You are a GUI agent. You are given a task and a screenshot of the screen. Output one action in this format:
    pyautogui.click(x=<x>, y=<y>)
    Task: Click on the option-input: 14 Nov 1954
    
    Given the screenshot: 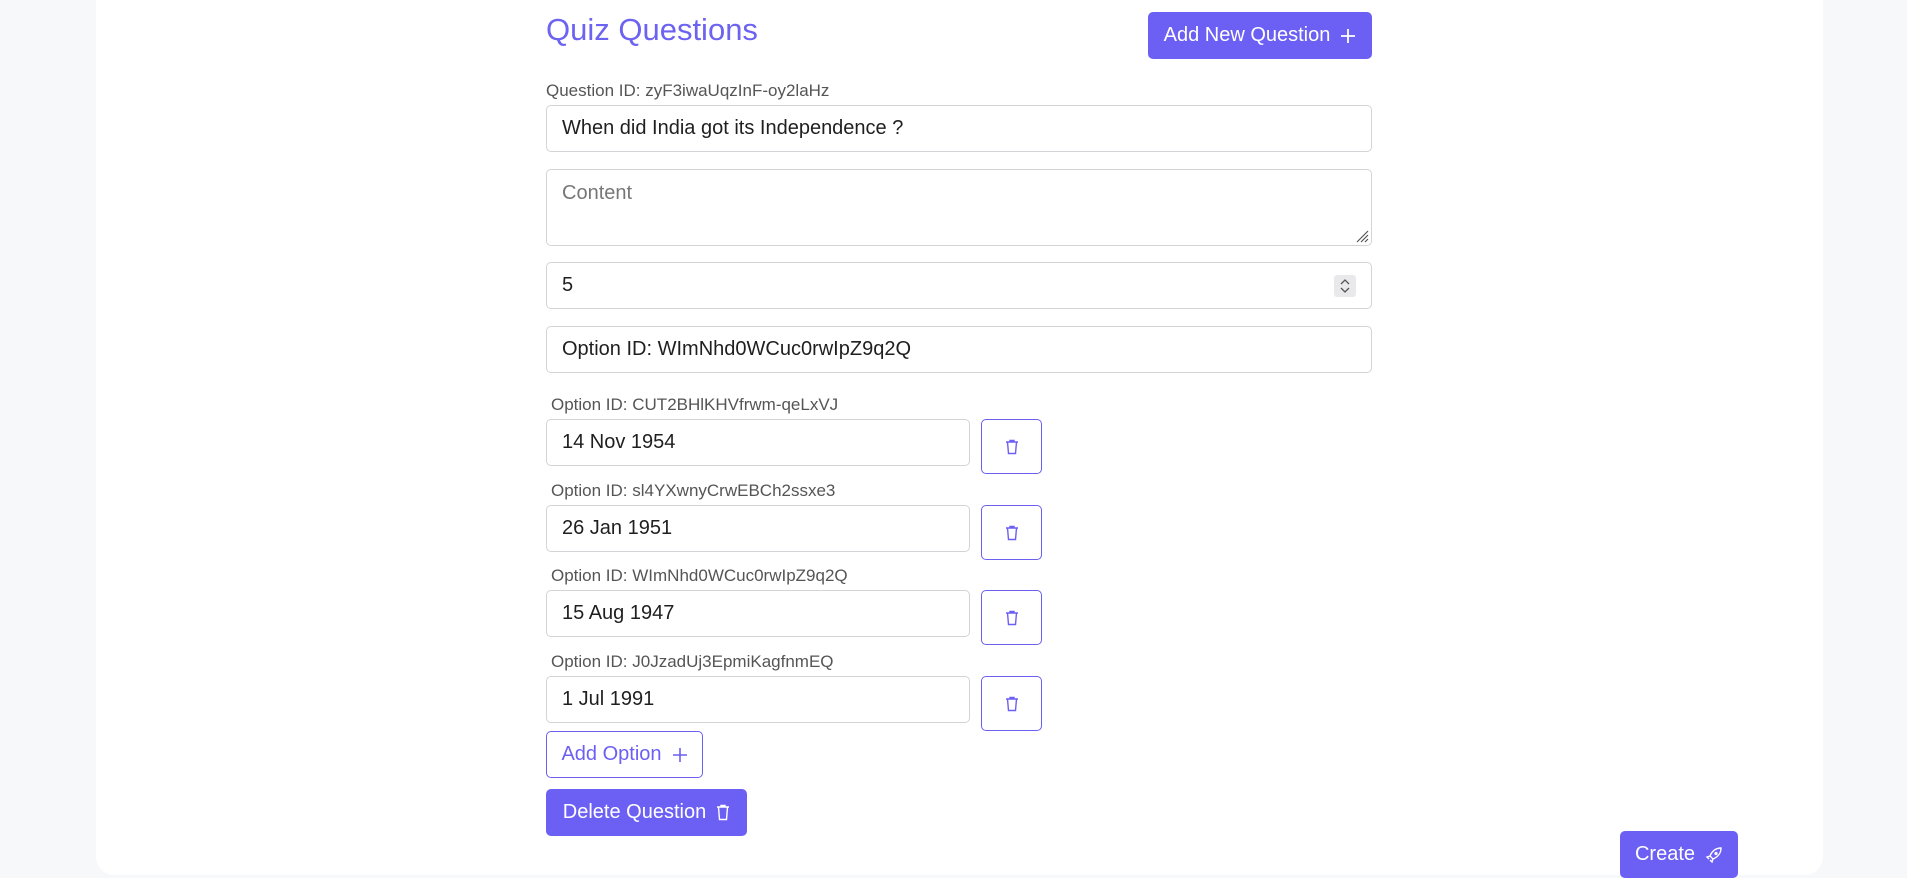 What is the action you would take?
    pyautogui.click(x=758, y=442)
    